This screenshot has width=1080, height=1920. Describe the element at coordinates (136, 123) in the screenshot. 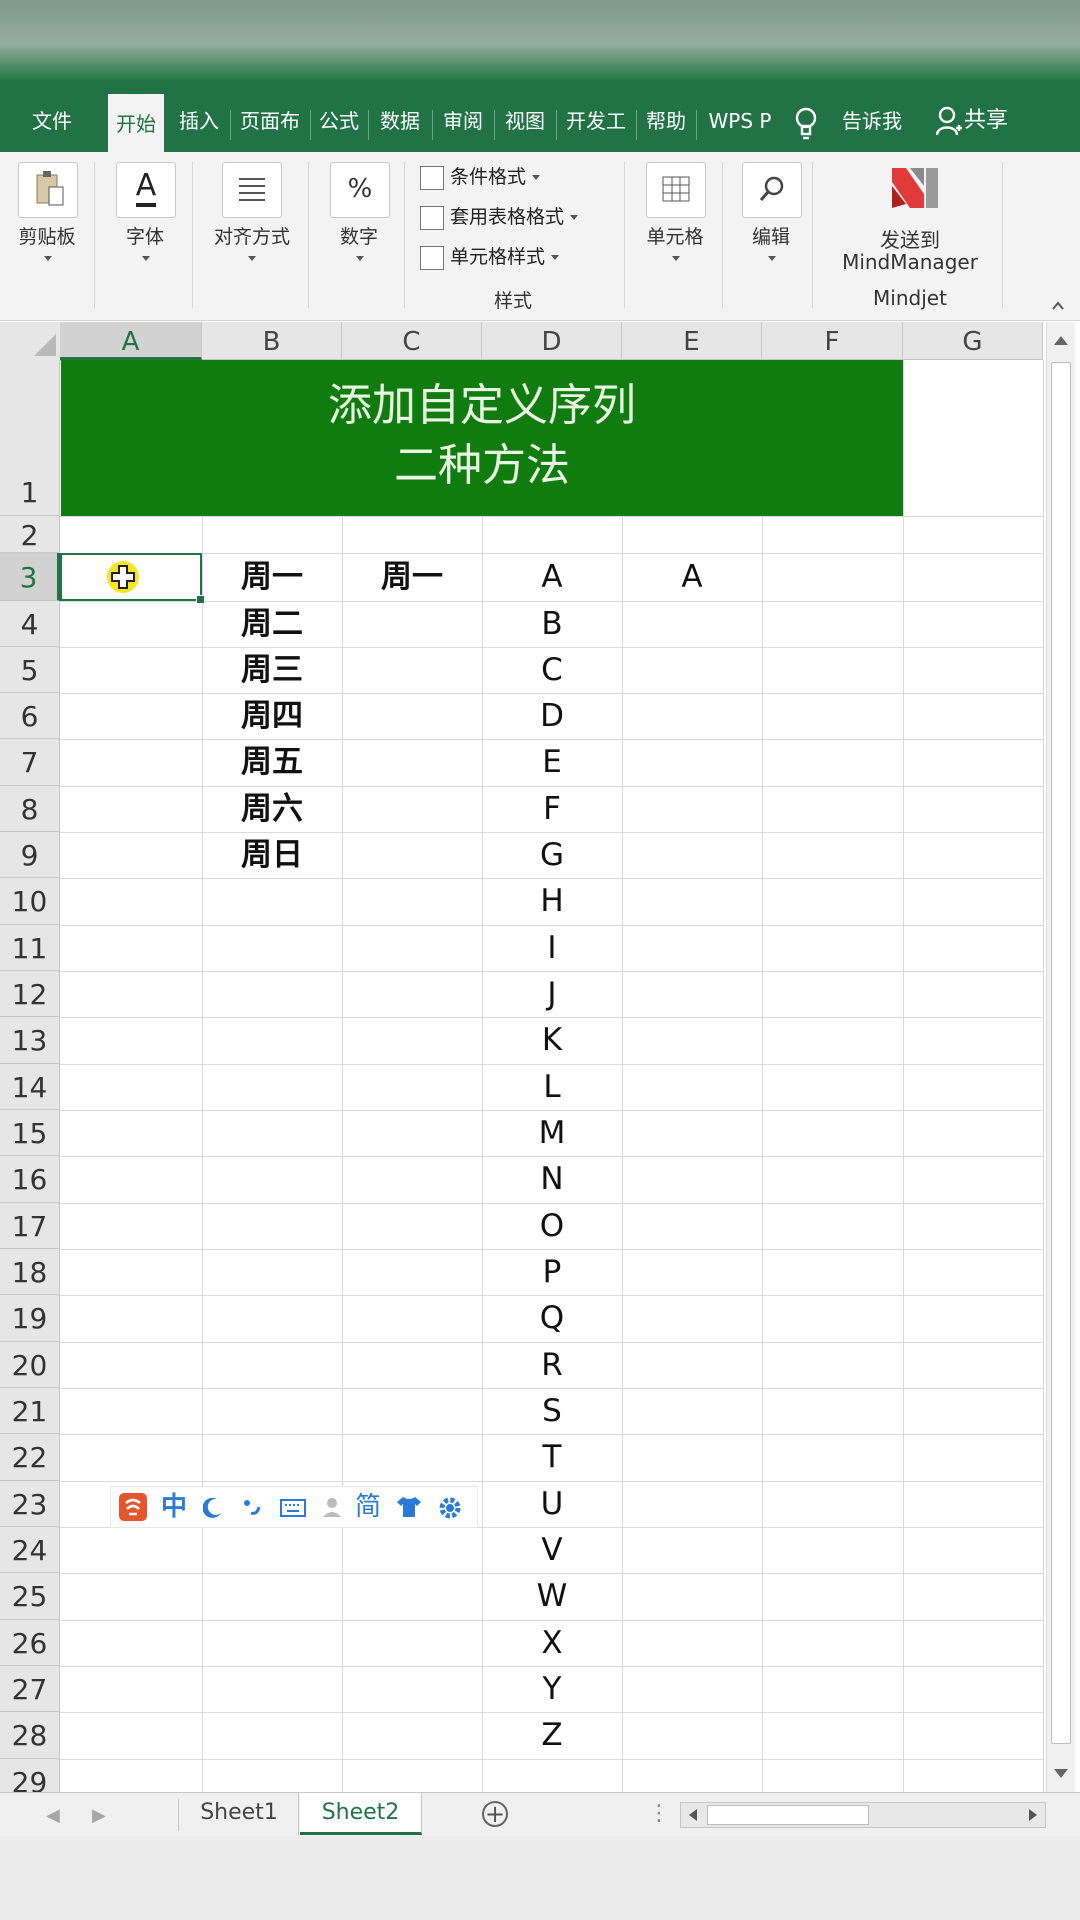

I see `tab-home: 开始` at that location.